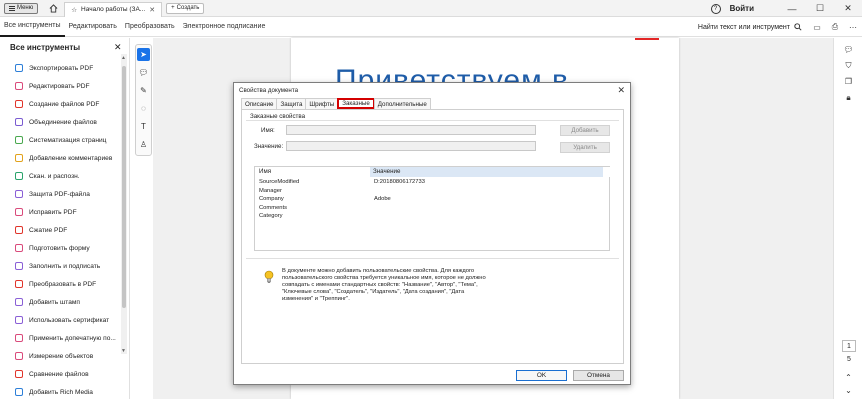 Image resolution: width=862 pixels, height=399 pixels. I want to click on scroll-up-icon: ▲, so click(123, 58).